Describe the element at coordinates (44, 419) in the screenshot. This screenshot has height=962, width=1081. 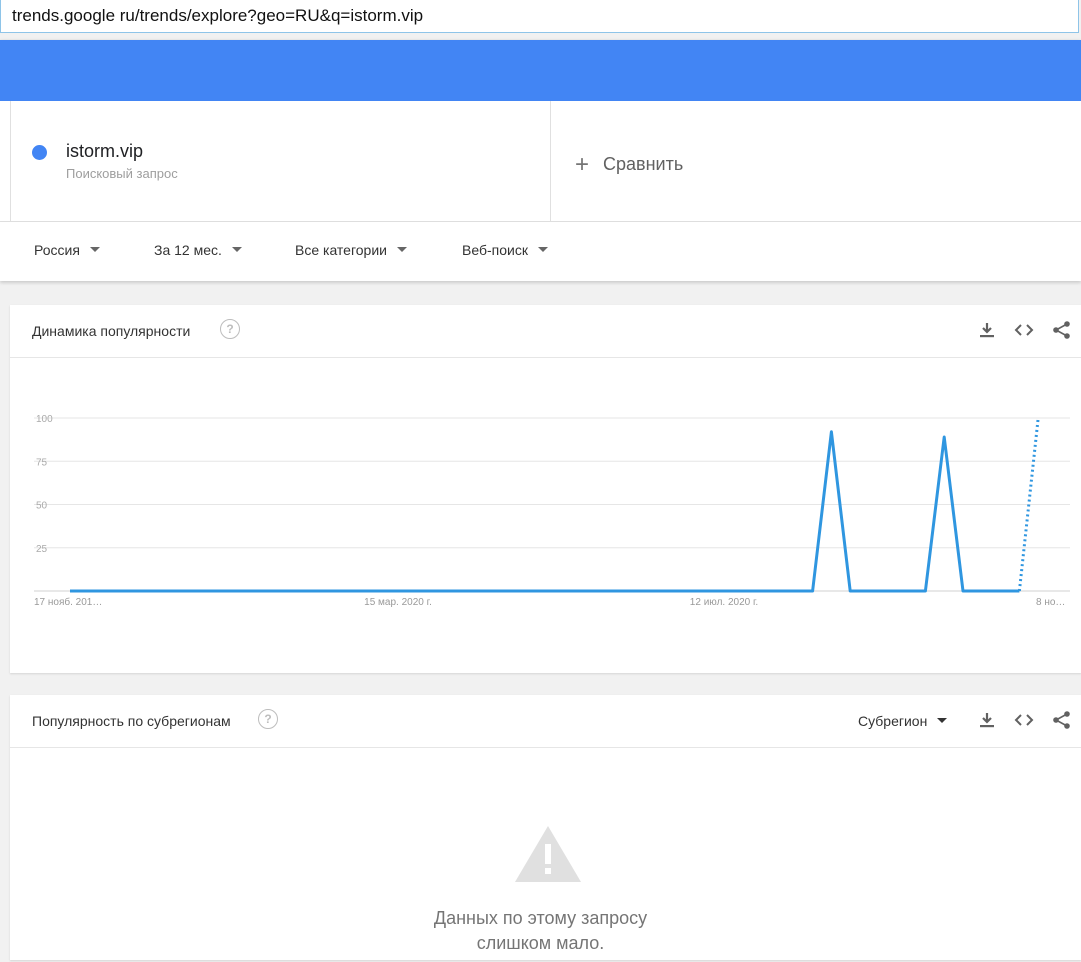
I see `y-tick-label: 100` at that location.